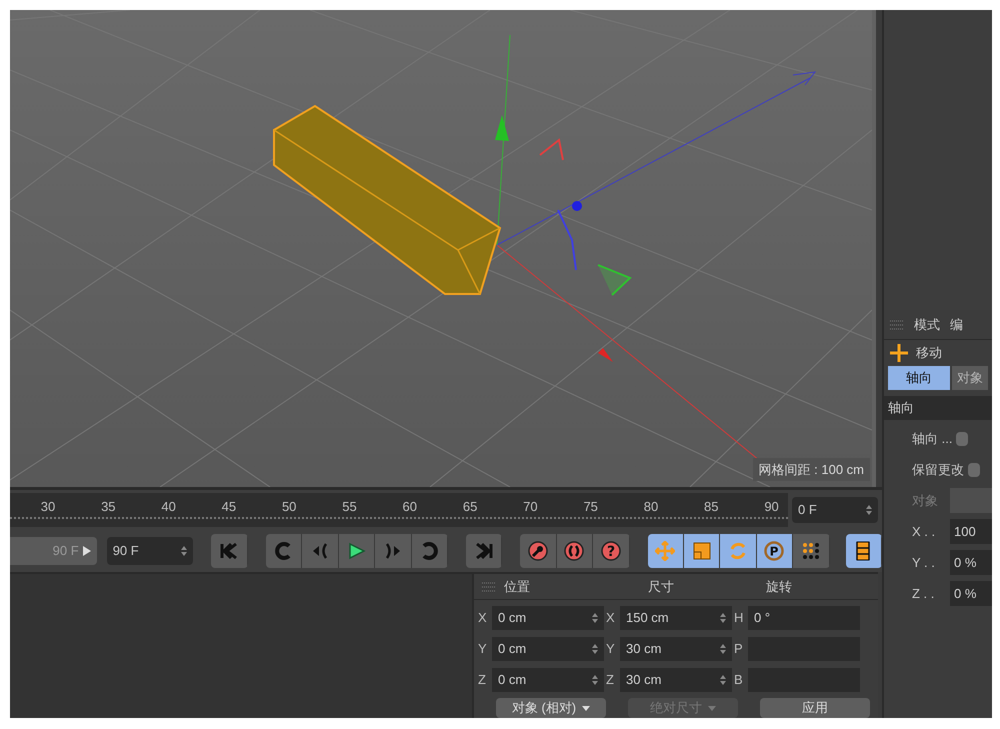  Describe the element at coordinates (771, 507) in the screenshot. I see `frame-number: 90` at that location.